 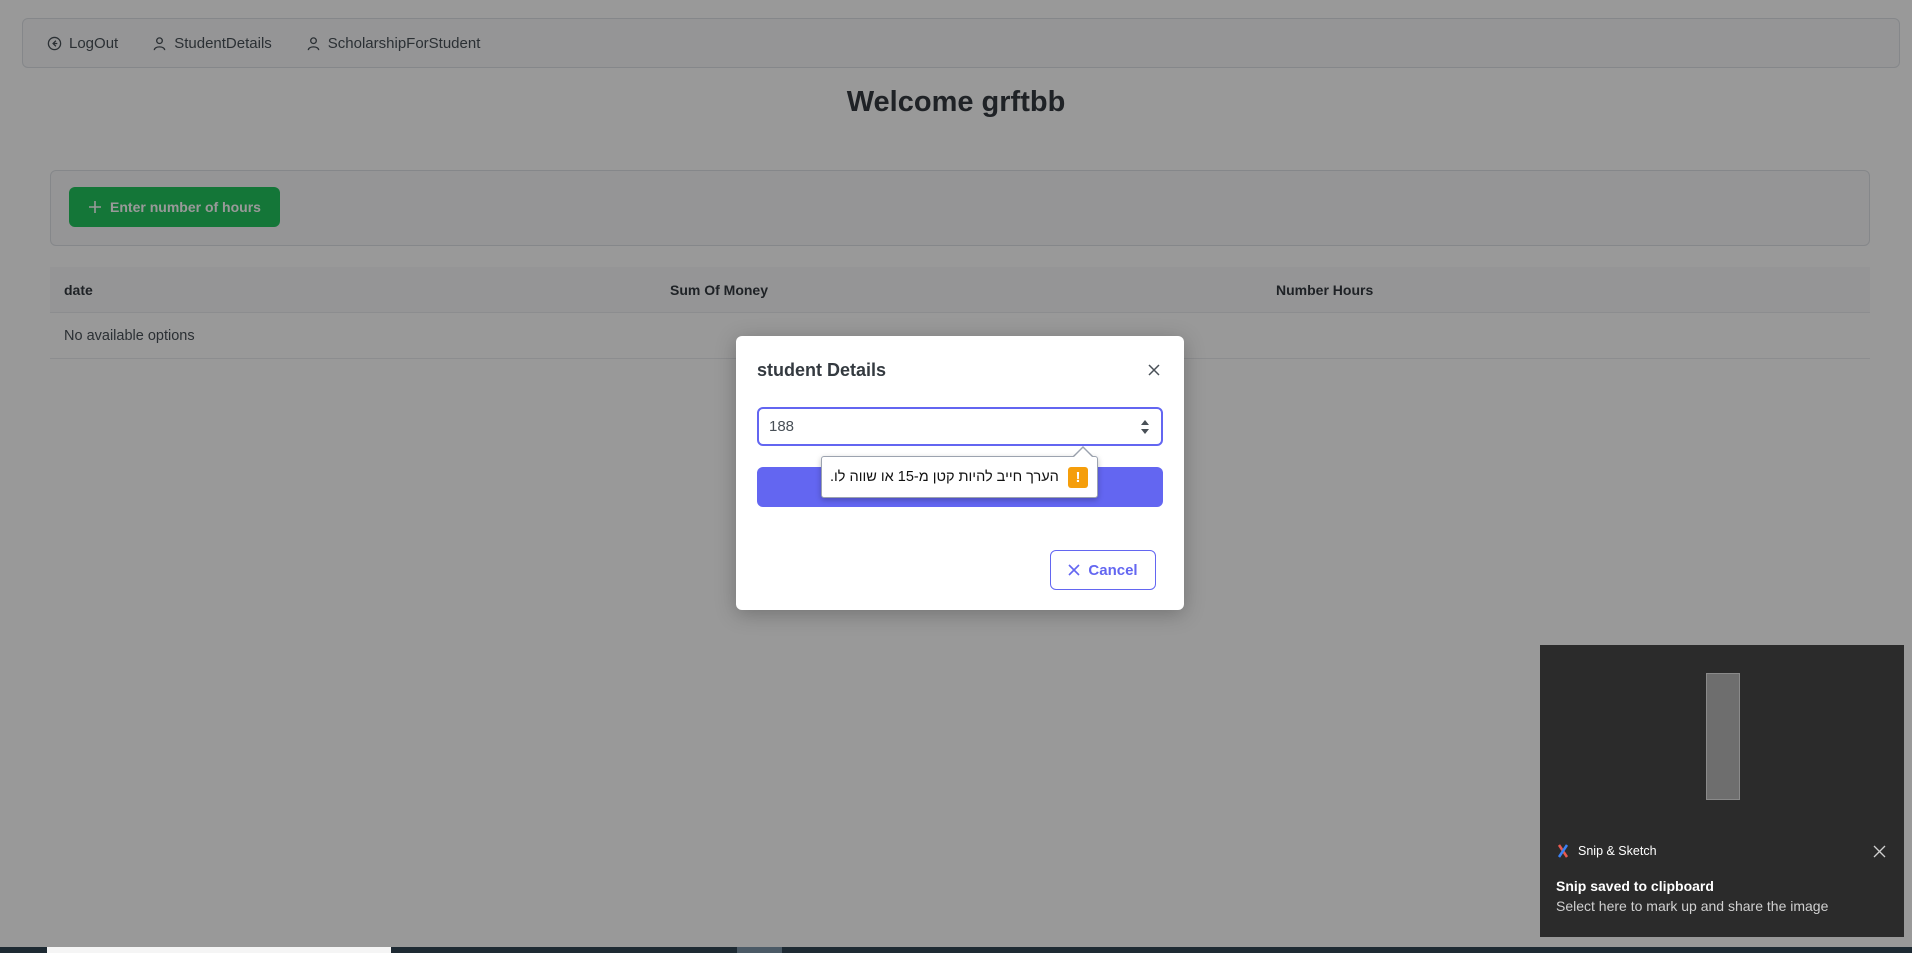 What do you see at coordinates (1563, 851) in the screenshot?
I see `snip-sketch-icon` at bounding box center [1563, 851].